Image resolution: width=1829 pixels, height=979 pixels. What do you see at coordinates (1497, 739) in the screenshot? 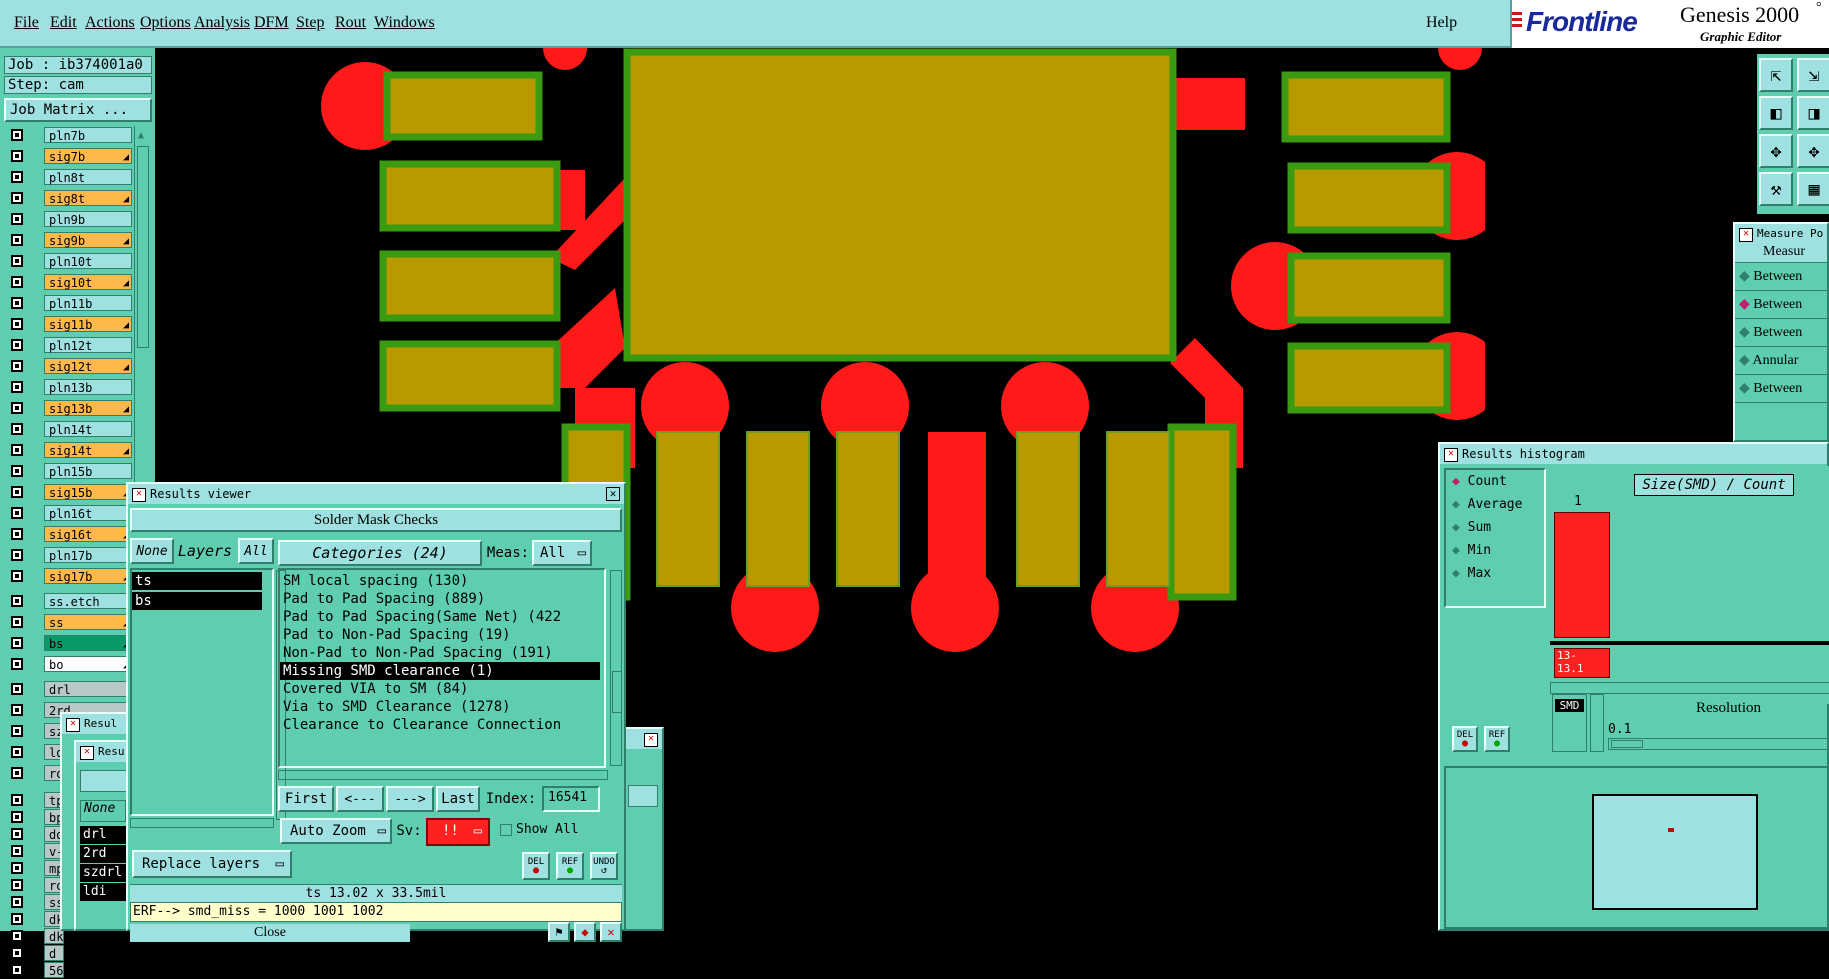
I see `ref-button: REF ●` at bounding box center [1497, 739].